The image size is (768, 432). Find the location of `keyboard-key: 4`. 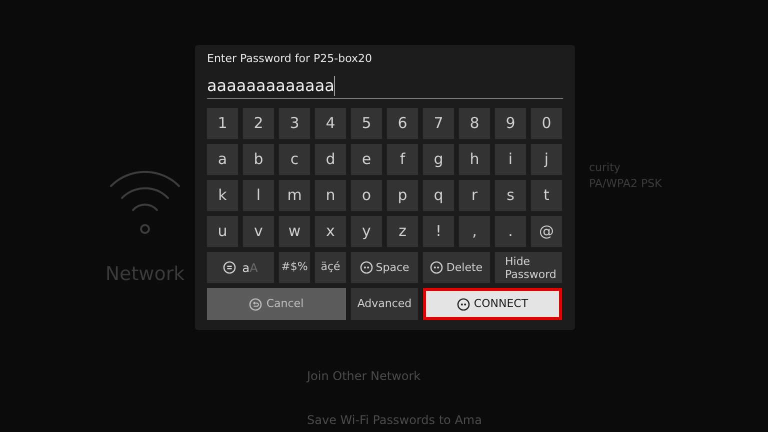

keyboard-key: 4 is located at coordinates (330, 123).